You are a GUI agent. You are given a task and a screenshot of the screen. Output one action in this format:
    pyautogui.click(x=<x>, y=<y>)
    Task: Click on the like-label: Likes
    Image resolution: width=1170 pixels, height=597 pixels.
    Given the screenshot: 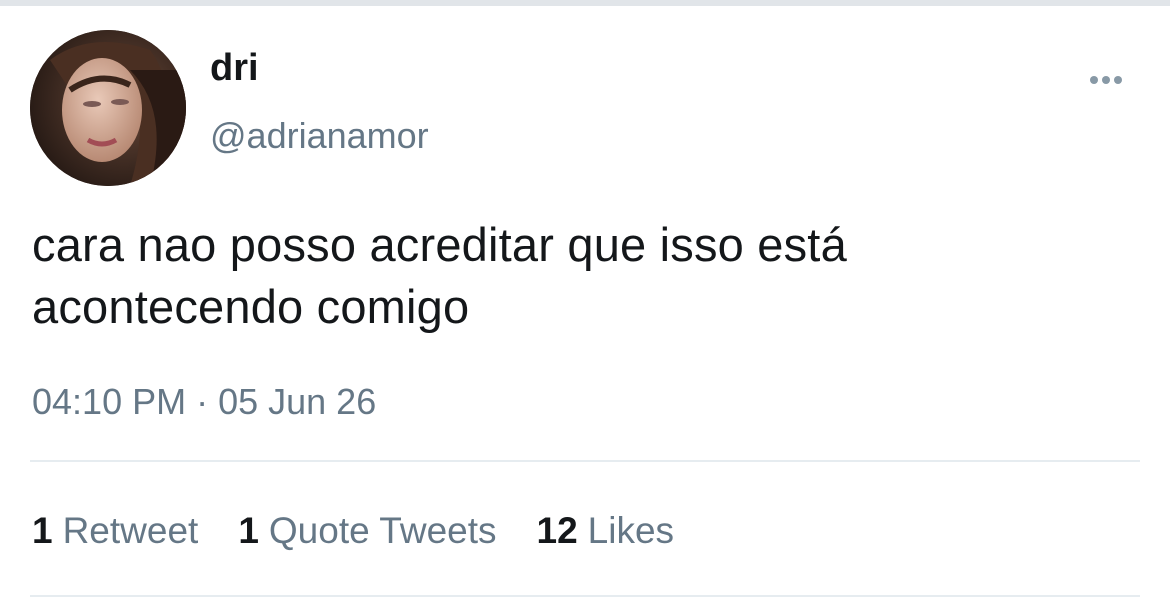 What is the action you would take?
    pyautogui.click(x=631, y=530)
    